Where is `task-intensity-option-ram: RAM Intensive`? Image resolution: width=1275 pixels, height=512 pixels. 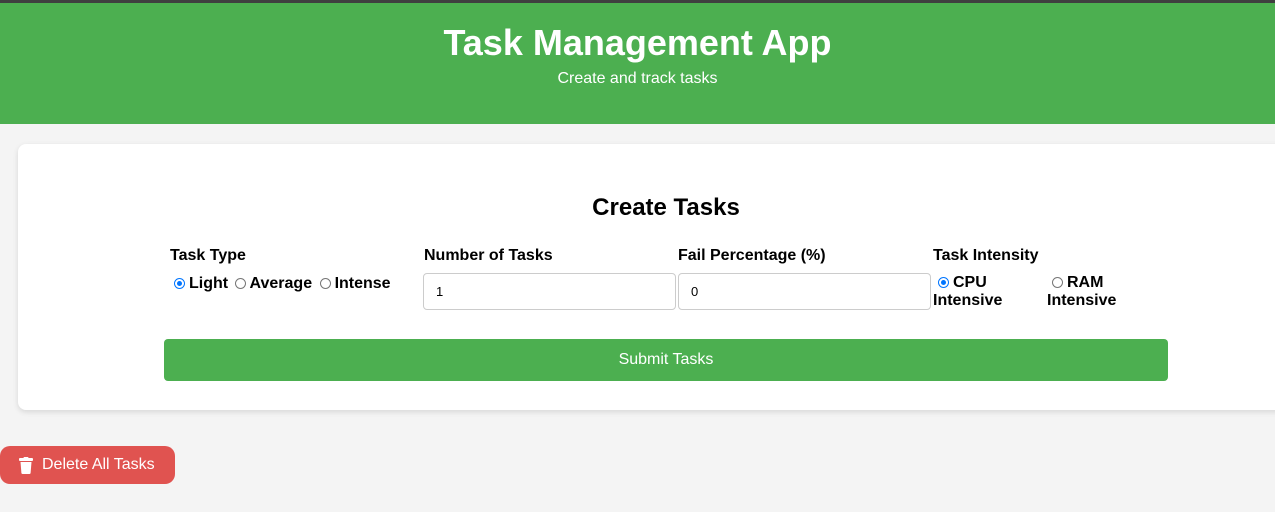
task-intensity-option-ram: RAM Intensive is located at coordinates (1081, 292).